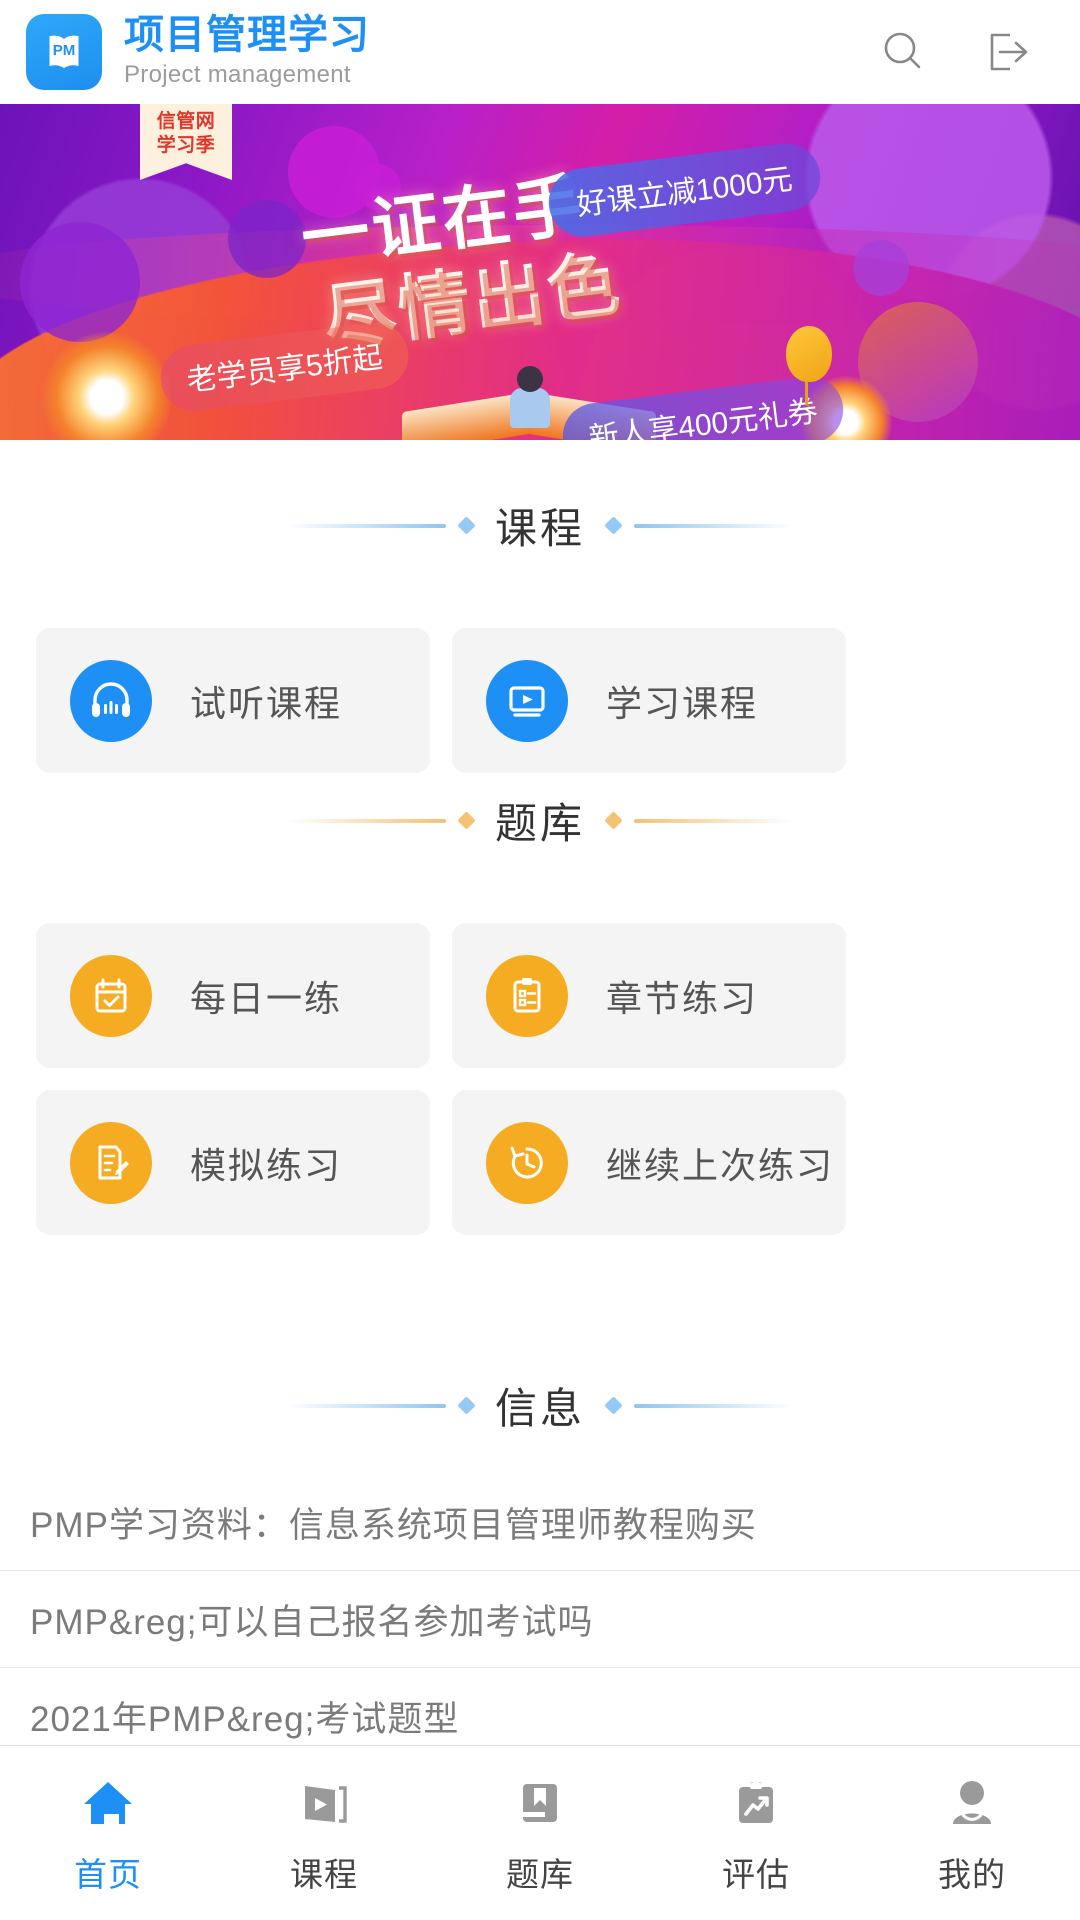  What do you see at coordinates (756, 1874) in the screenshot?
I see `tab-label: 评估` at bounding box center [756, 1874].